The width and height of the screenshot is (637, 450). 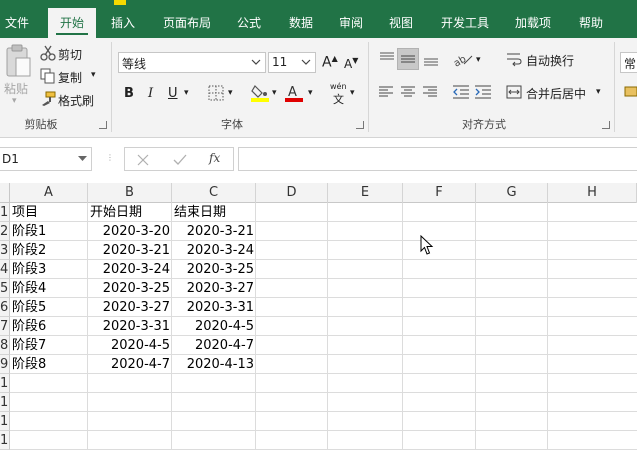 I want to click on underline-button: U, so click(x=173, y=93).